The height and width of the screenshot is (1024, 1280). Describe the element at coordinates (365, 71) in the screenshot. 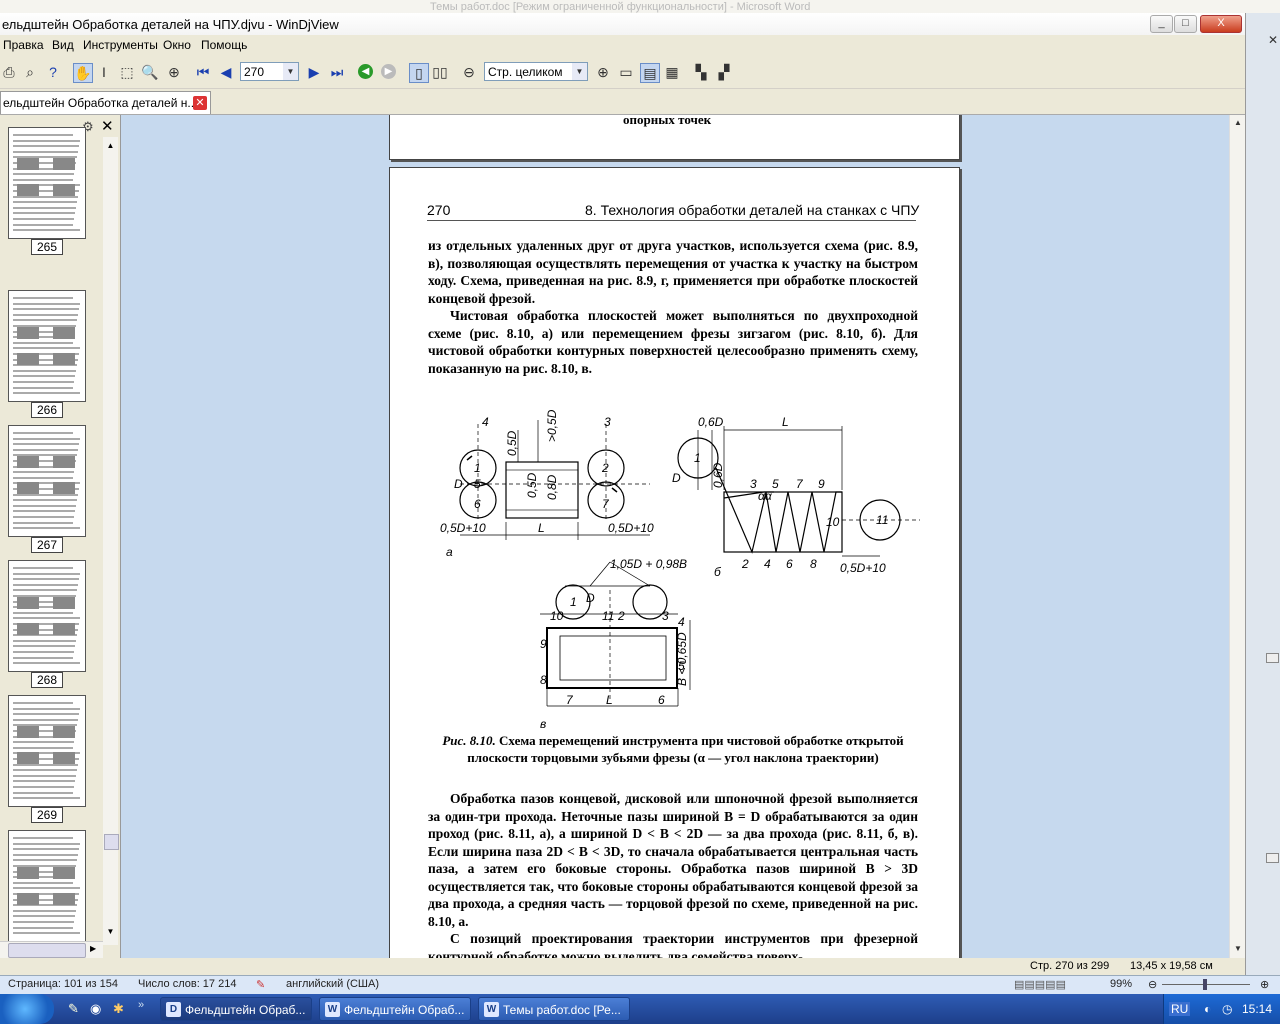

I see `back-icon: ◀` at that location.